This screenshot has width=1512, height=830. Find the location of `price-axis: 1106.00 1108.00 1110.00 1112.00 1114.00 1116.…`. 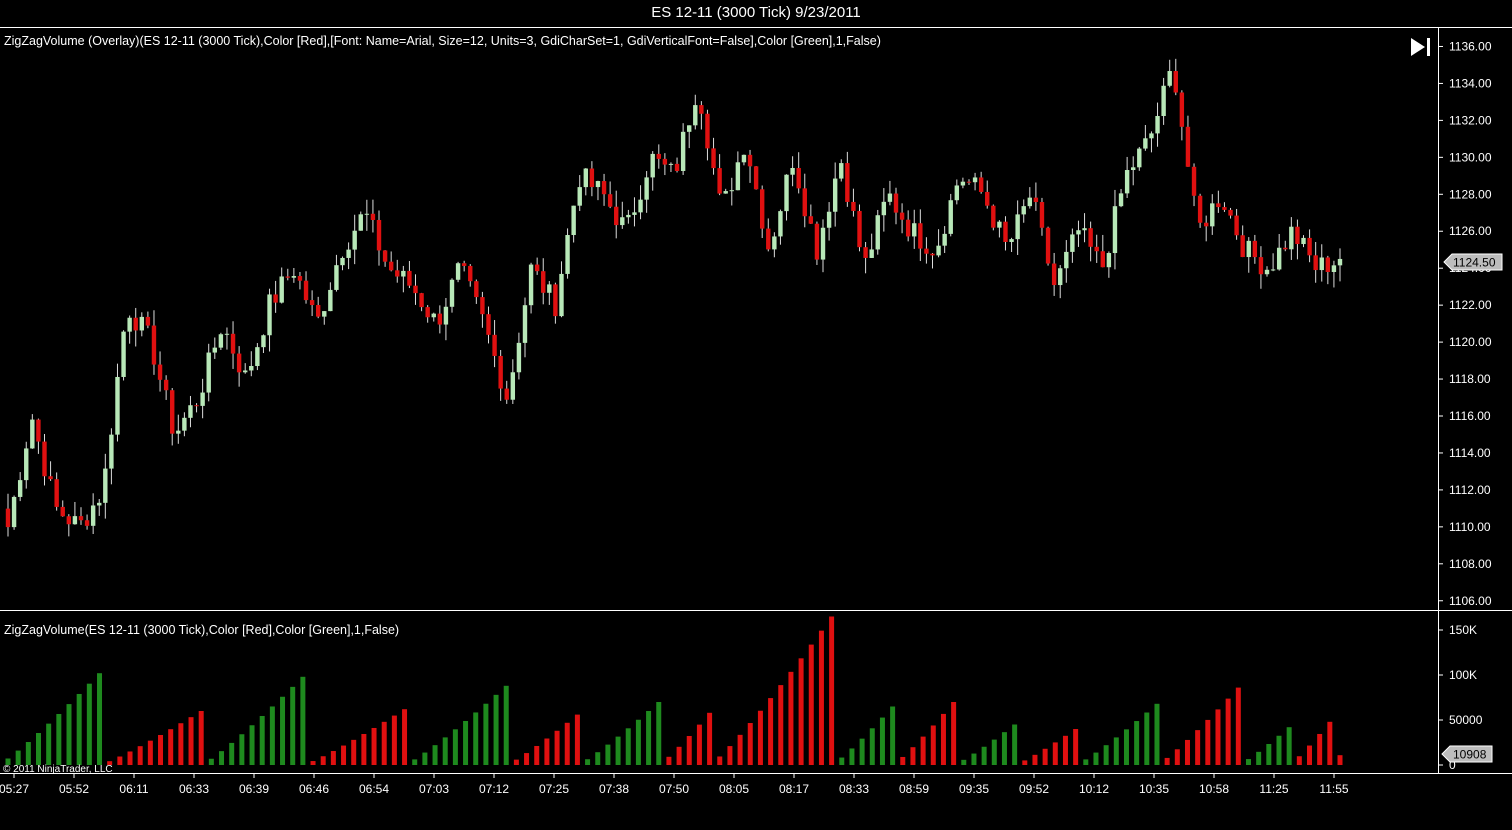

price-axis: 1106.00 1108.00 1110.00 1112.00 1114.00 1116.… is located at coordinates (1465, 323).